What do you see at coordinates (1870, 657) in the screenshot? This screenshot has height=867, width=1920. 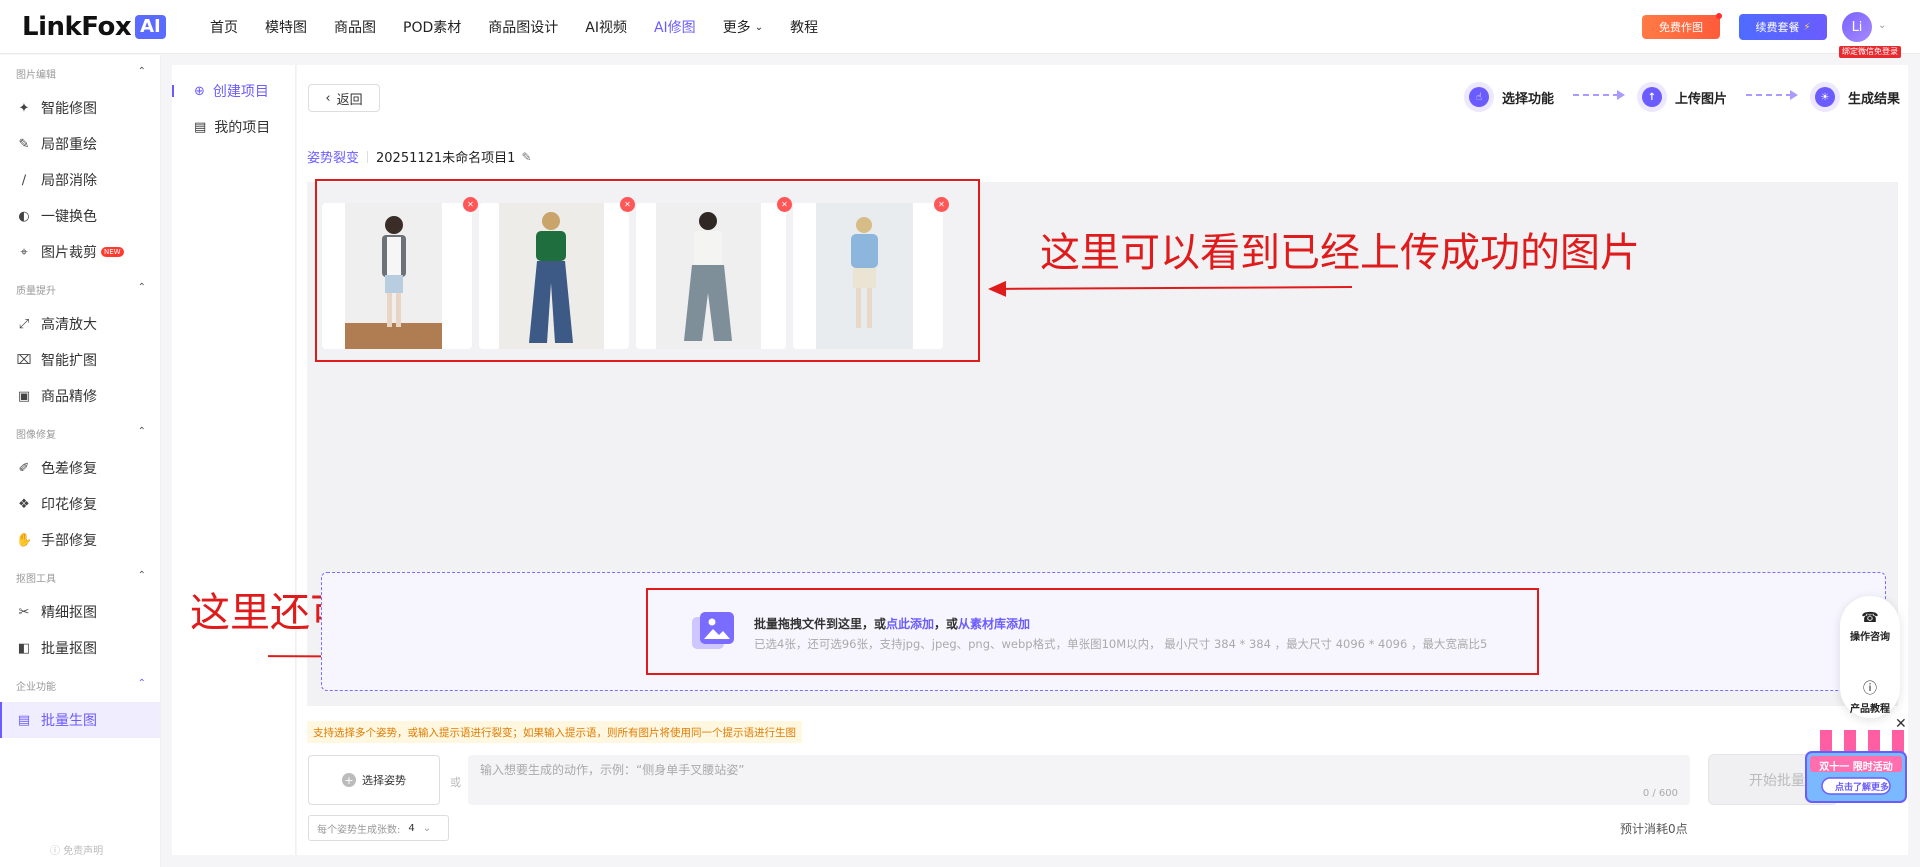 I see `floating-help-panel: ☎ 操作咨询 ⓘ 产品教程` at bounding box center [1870, 657].